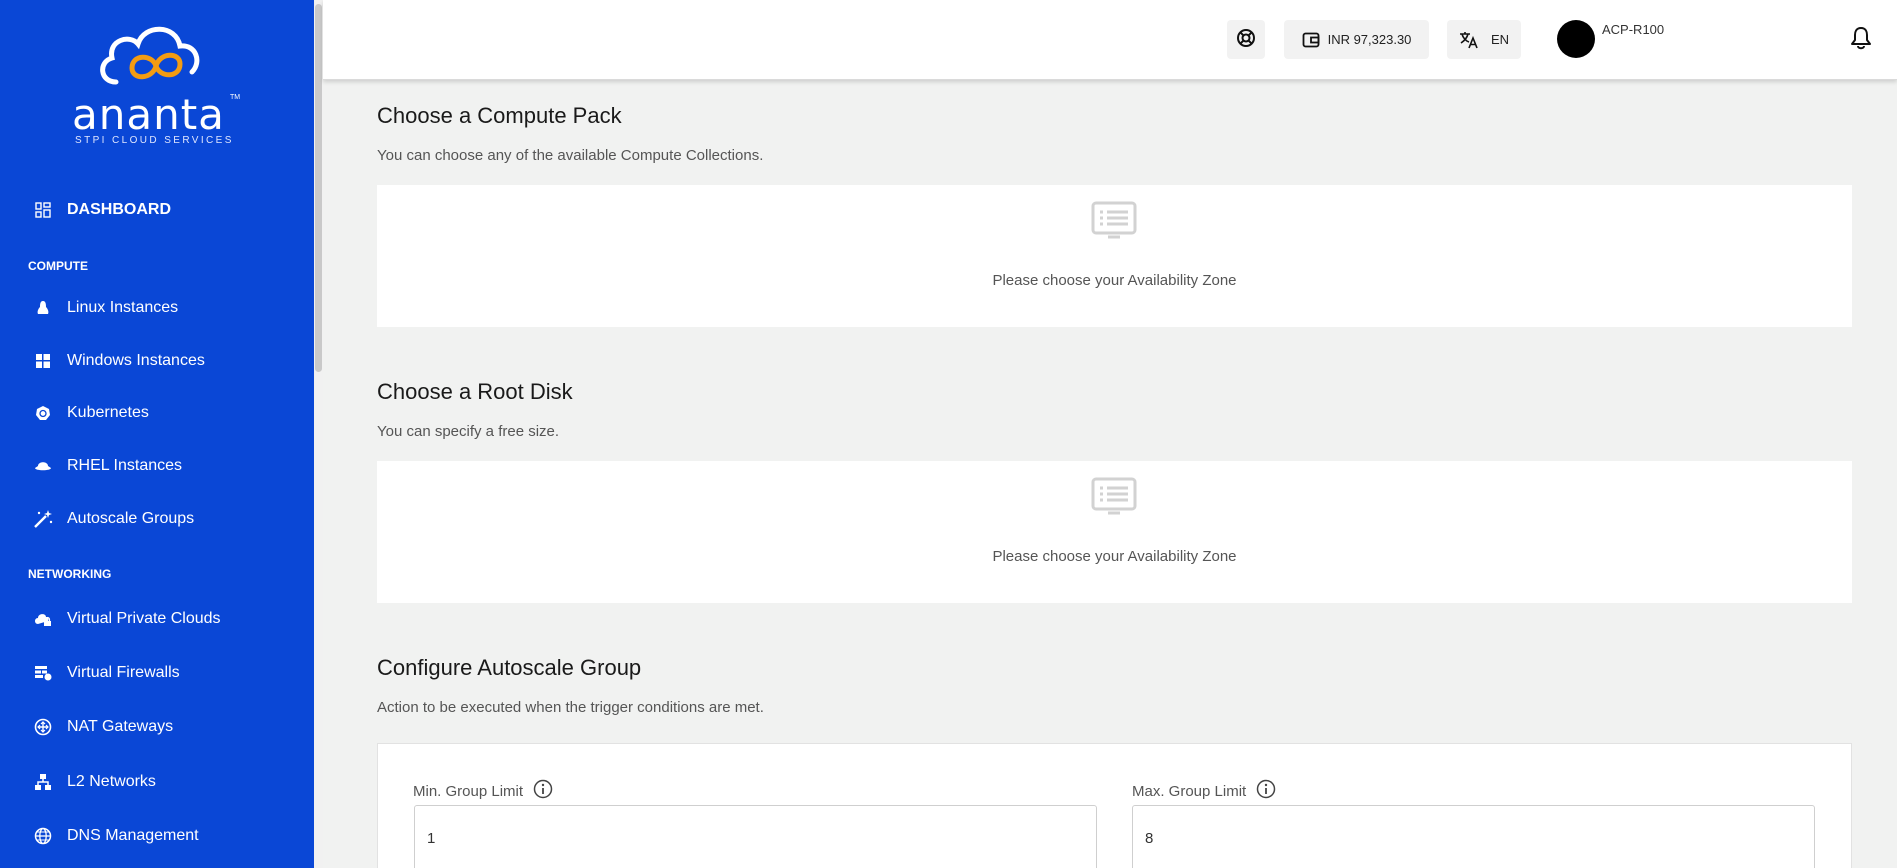  I want to click on globe-icon, so click(43, 836).